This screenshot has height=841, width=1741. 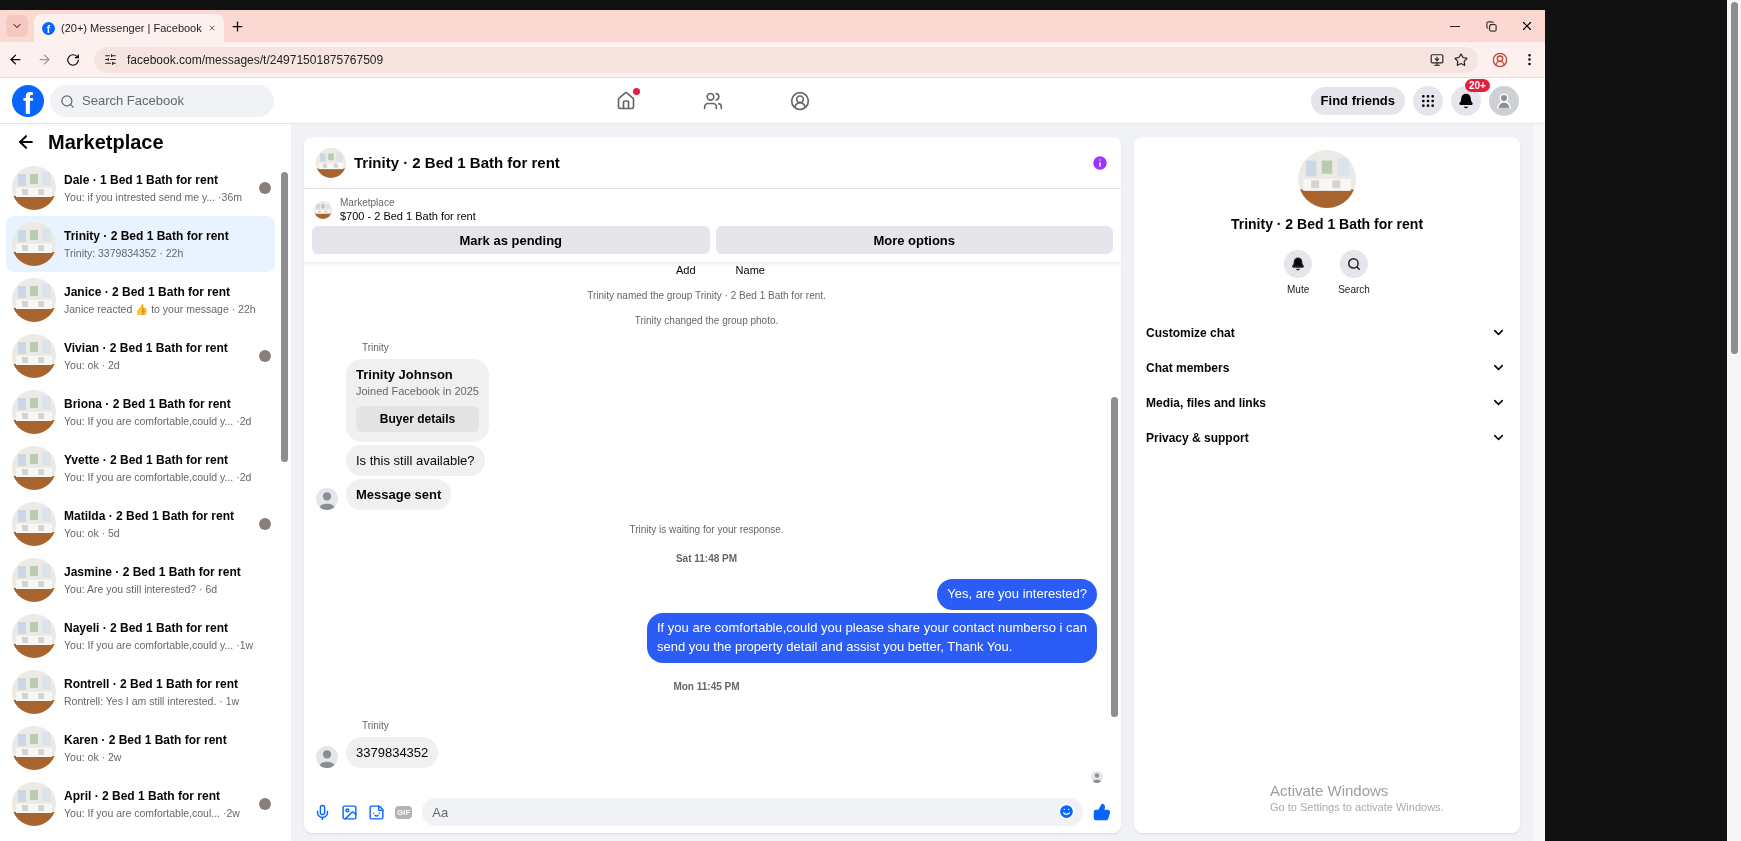 I want to click on reload-button, so click(x=73, y=59).